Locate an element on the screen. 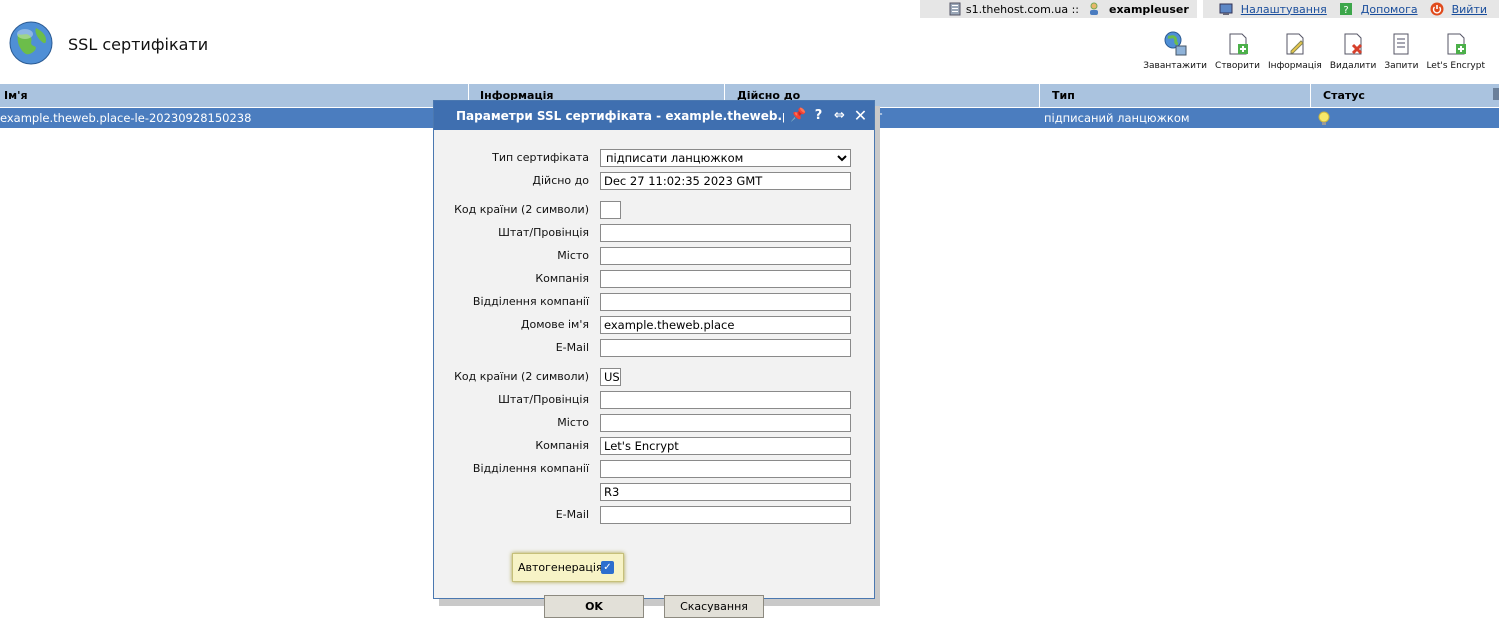 This screenshot has height=623, width=1499. download-globe-icon is located at coordinates (1175, 43).